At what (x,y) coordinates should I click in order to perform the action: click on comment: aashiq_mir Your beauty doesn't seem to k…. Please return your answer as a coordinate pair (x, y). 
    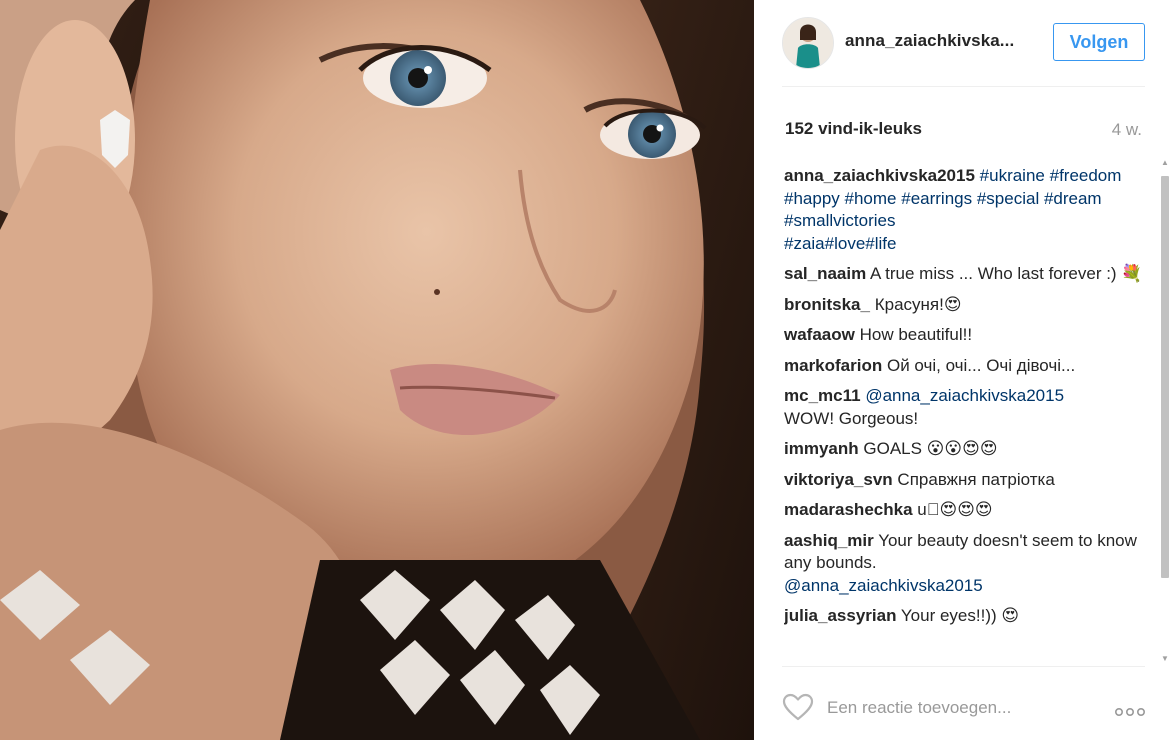
    Looking at the image, I should click on (970, 564).